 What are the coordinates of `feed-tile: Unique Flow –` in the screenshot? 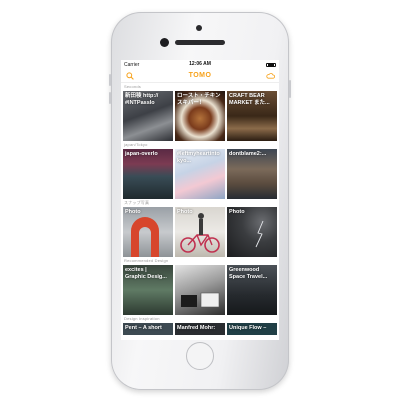 It's located at (252, 329).